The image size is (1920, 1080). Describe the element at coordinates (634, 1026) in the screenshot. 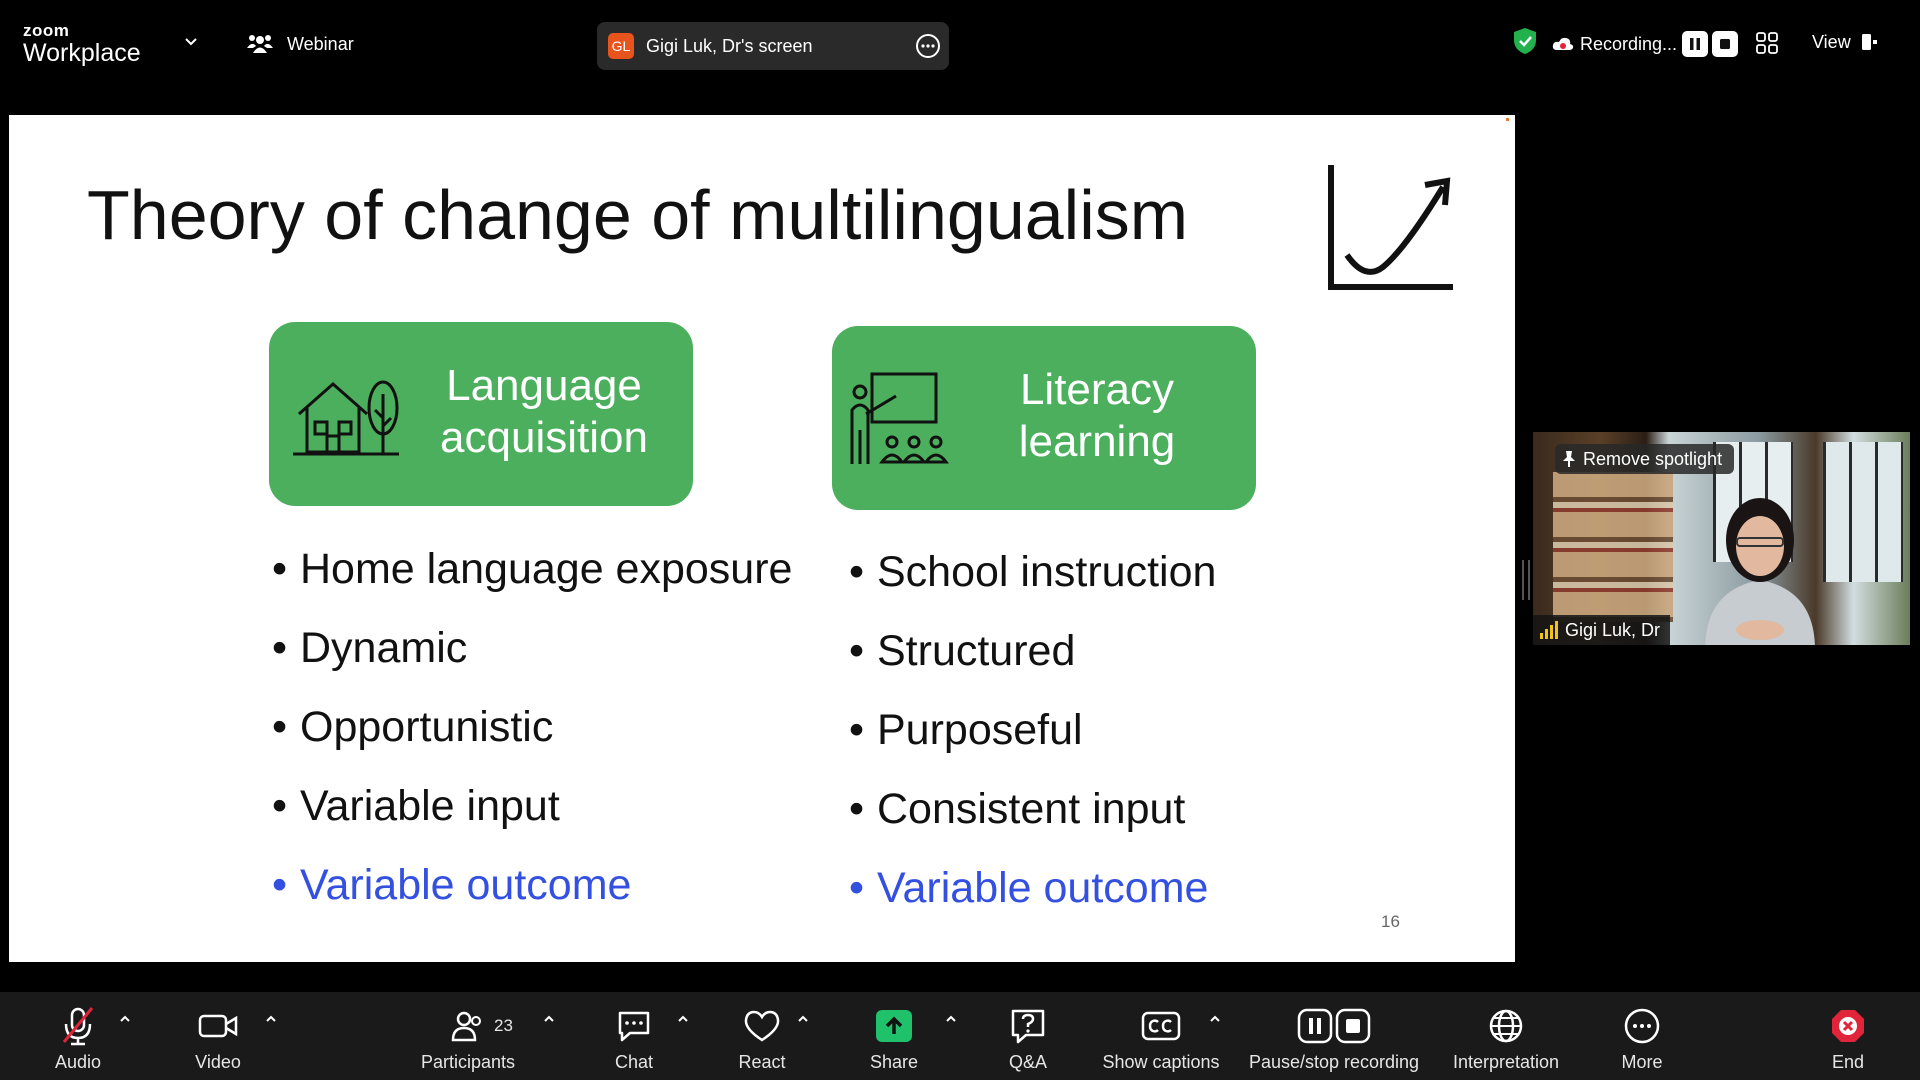

I see `chat-bubble-icon` at that location.